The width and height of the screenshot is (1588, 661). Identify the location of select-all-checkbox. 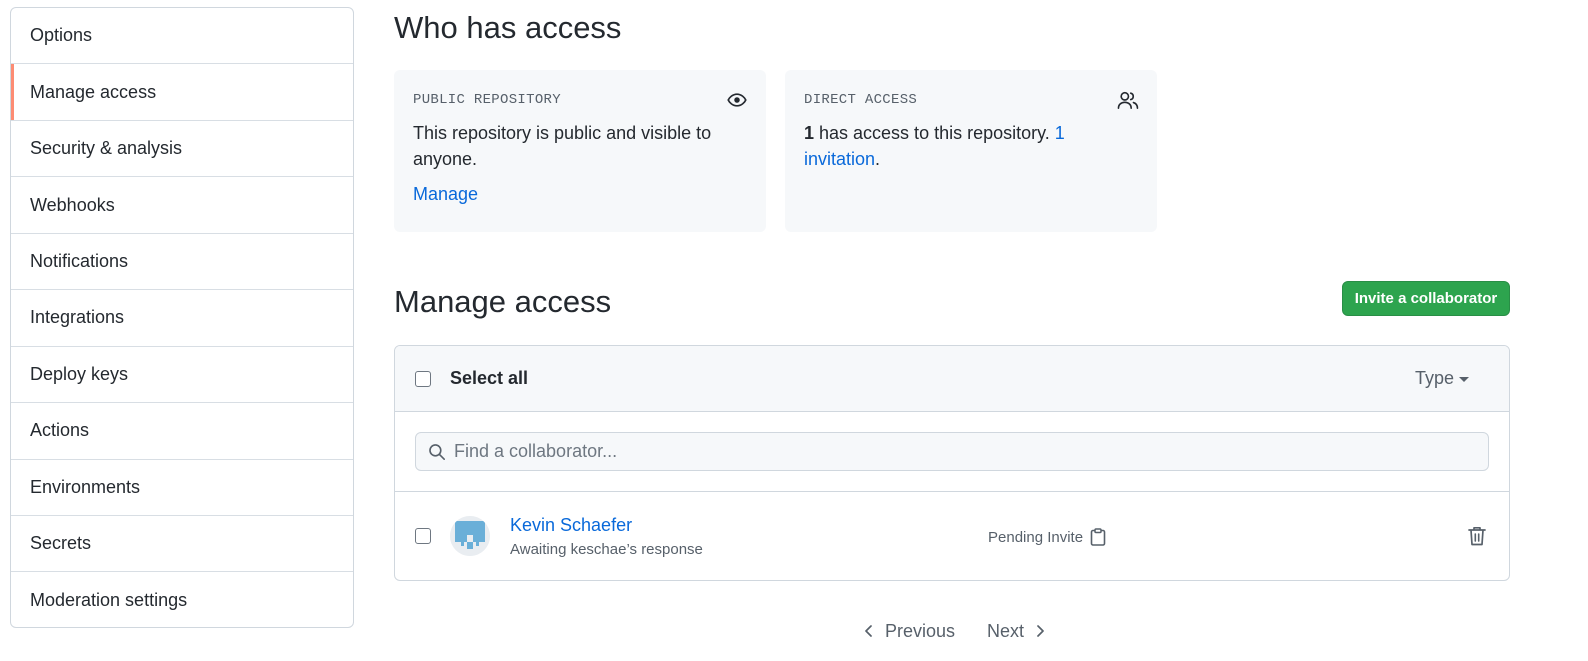
(423, 378).